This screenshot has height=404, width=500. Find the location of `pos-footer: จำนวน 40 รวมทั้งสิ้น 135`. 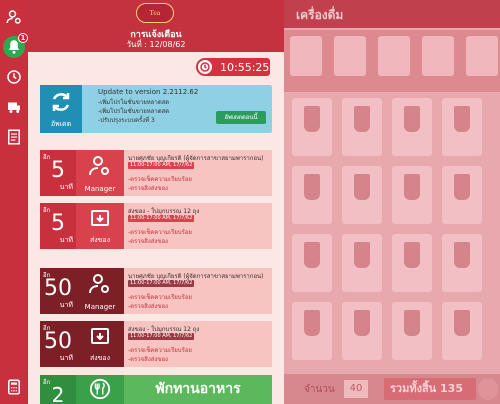

pos-footer: จำนวน 40 รวมทั้งสิ้น 135 is located at coordinates (392, 389).